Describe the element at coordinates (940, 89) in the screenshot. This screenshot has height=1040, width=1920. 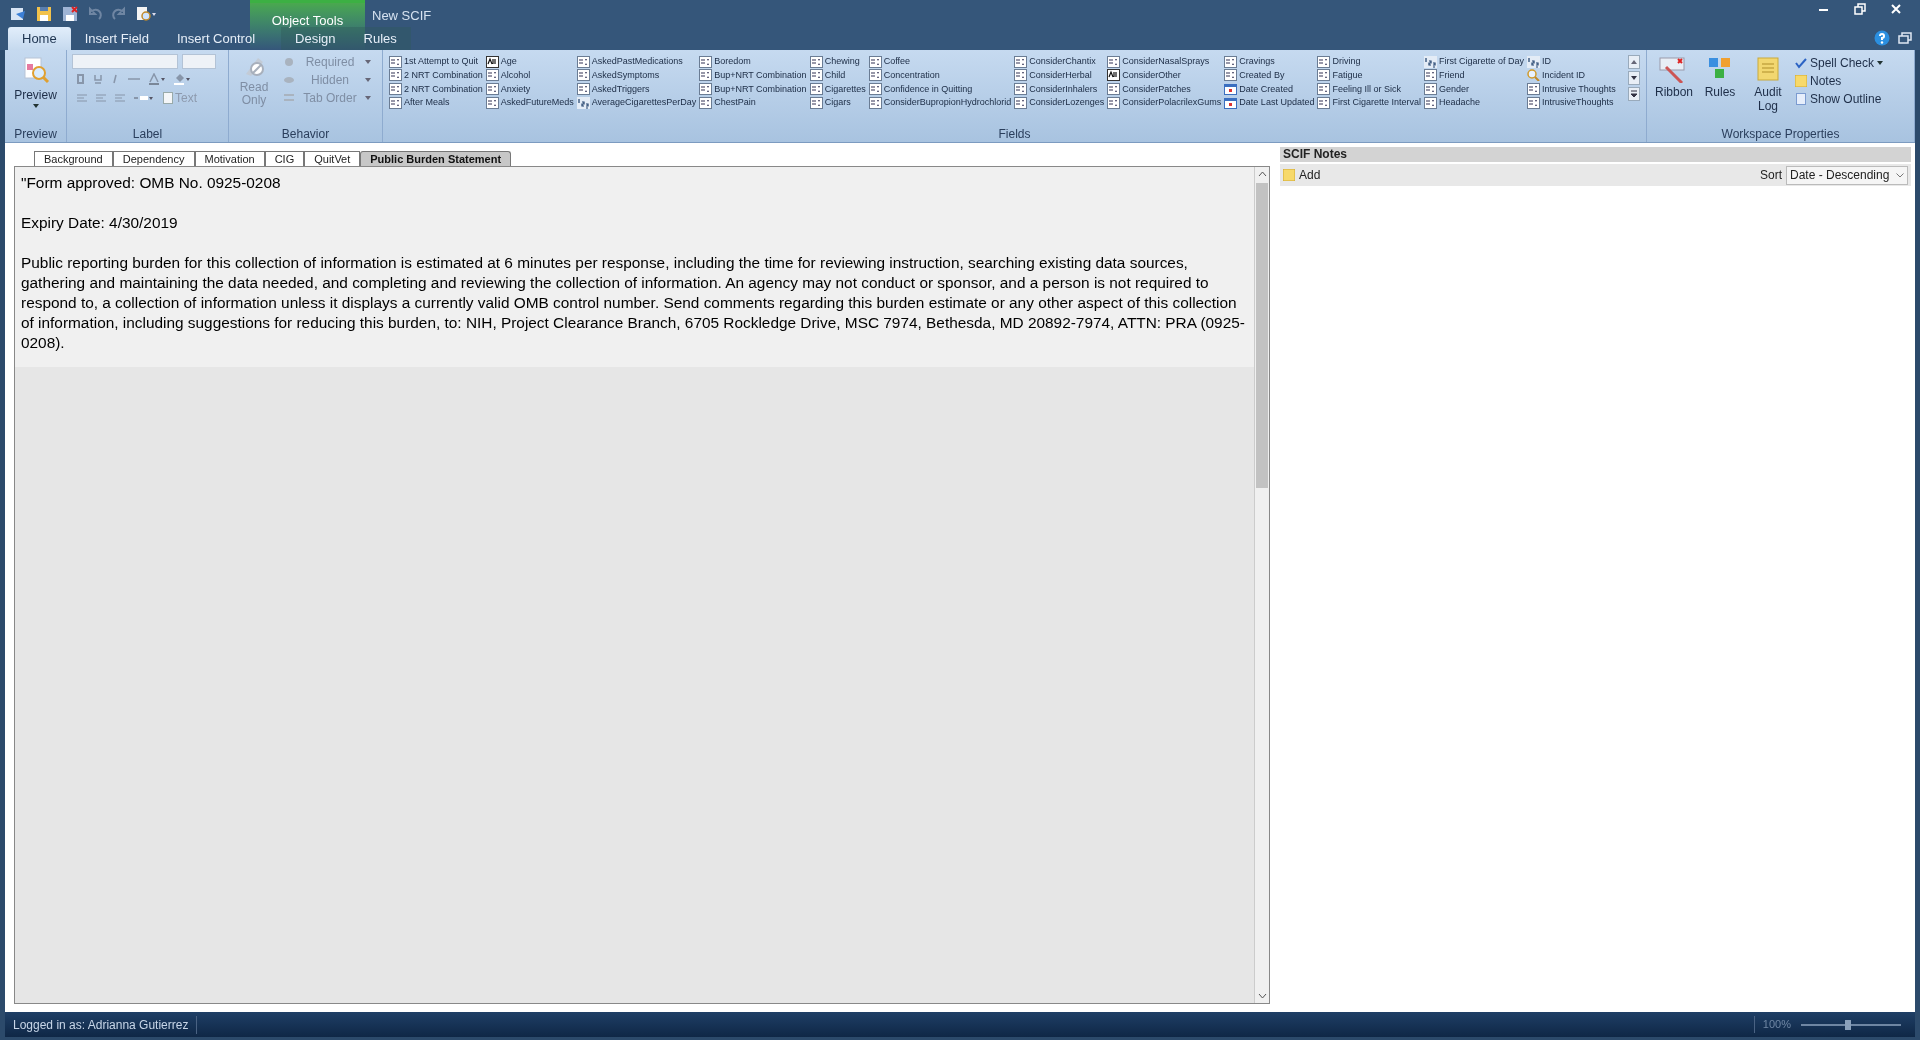
I see `field-item: Confidence in Quitting` at that location.